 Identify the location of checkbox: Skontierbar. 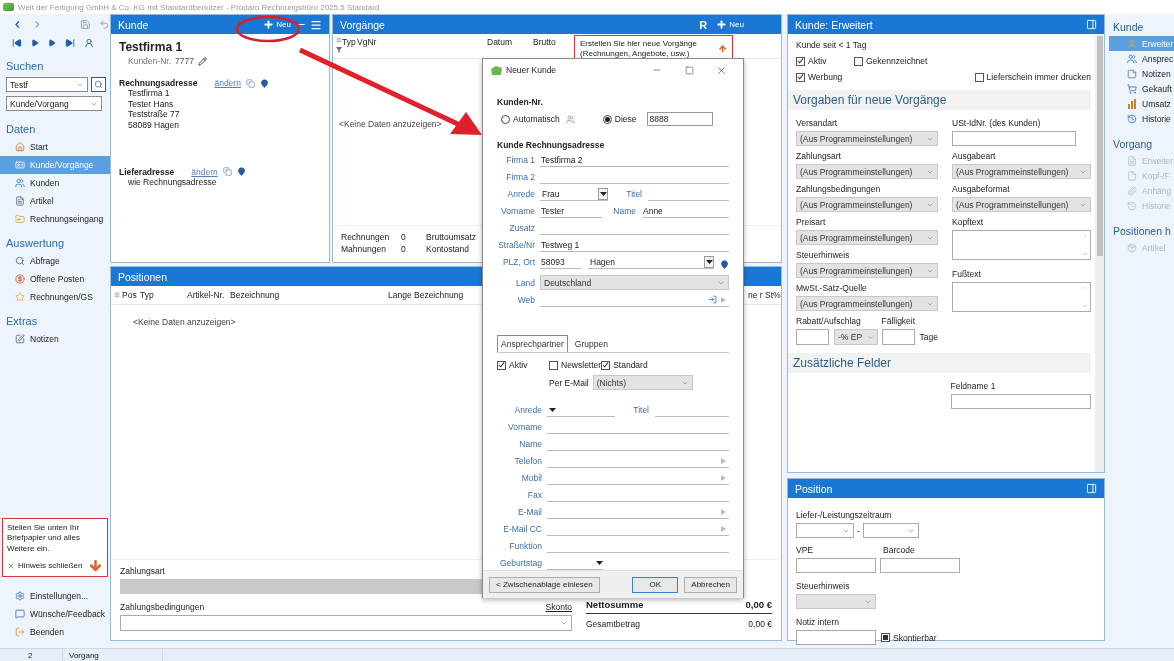
(909, 637).